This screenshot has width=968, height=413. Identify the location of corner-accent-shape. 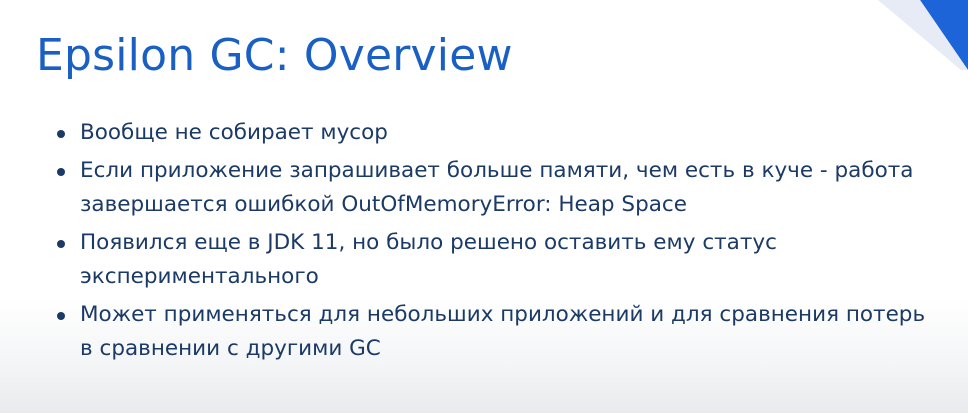
(923, 35).